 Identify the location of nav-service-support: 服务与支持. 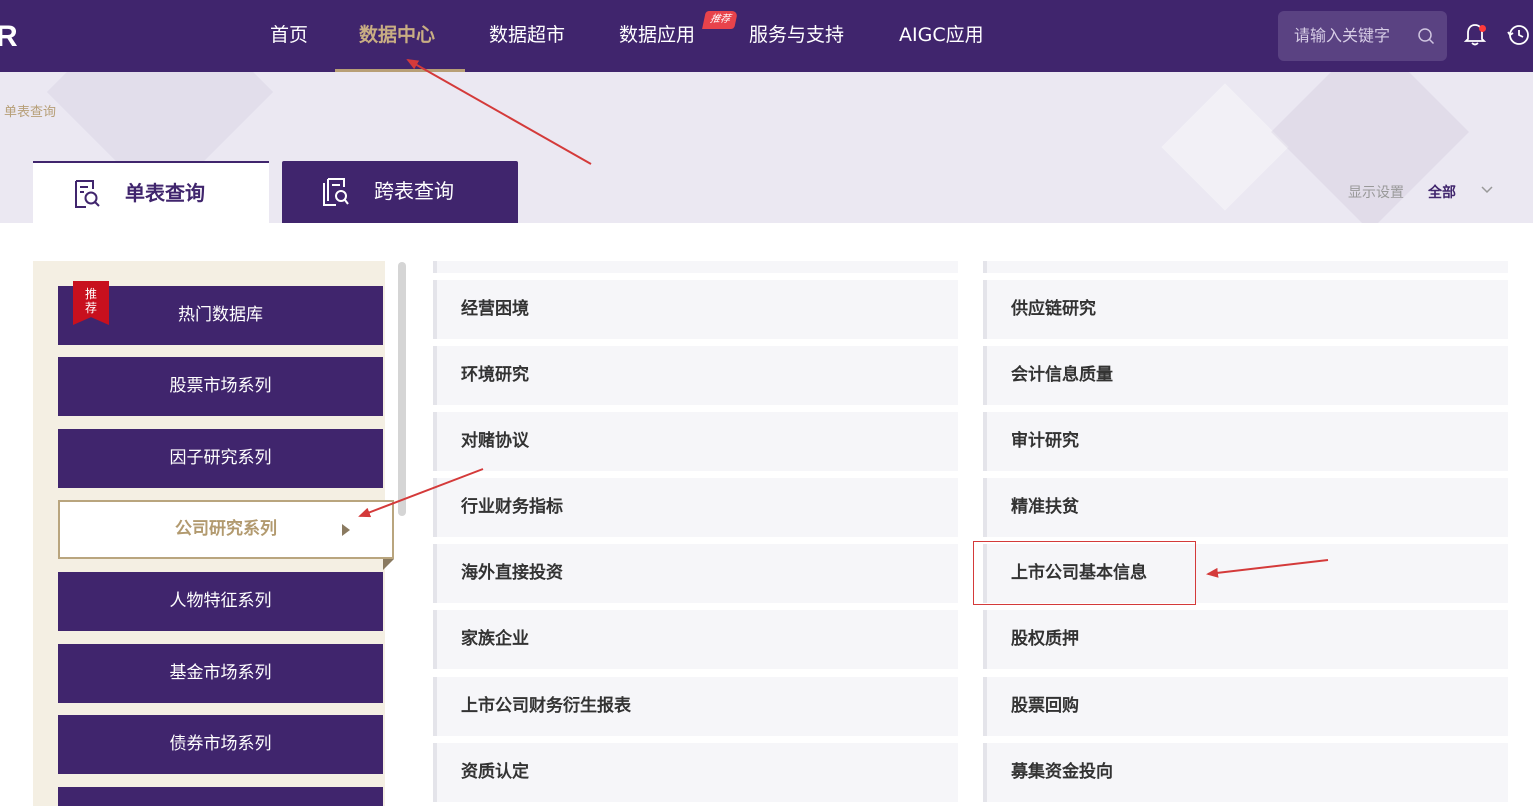
(796, 36).